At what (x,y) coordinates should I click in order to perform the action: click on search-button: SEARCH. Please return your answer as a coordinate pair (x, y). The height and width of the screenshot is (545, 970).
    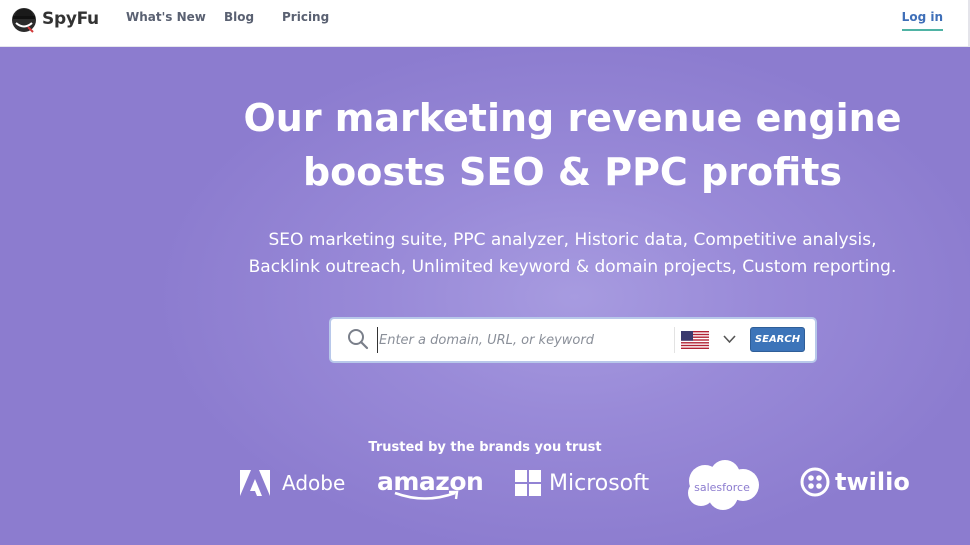
    Looking at the image, I should click on (777, 339).